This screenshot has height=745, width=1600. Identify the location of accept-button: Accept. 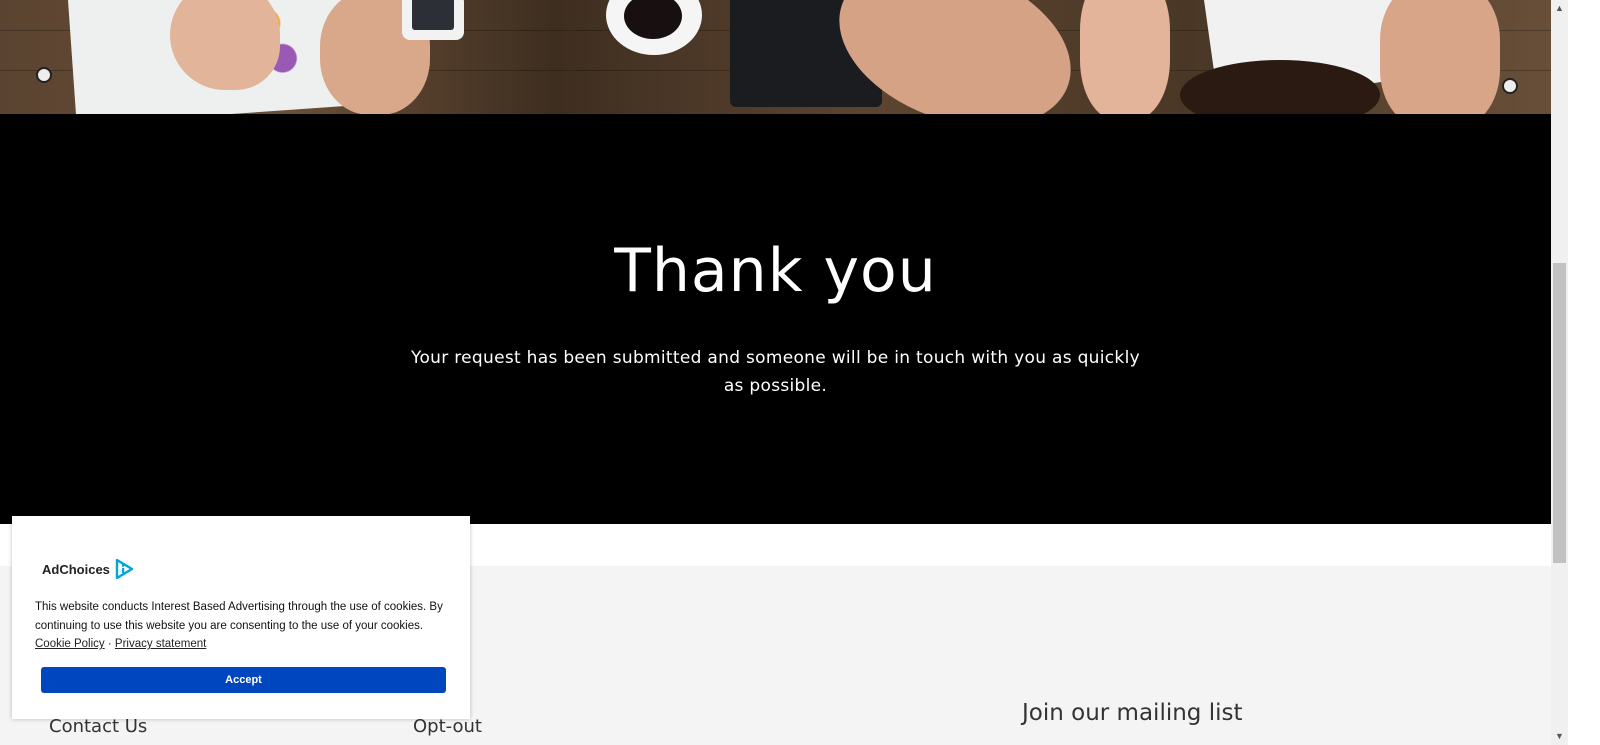
(243, 680).